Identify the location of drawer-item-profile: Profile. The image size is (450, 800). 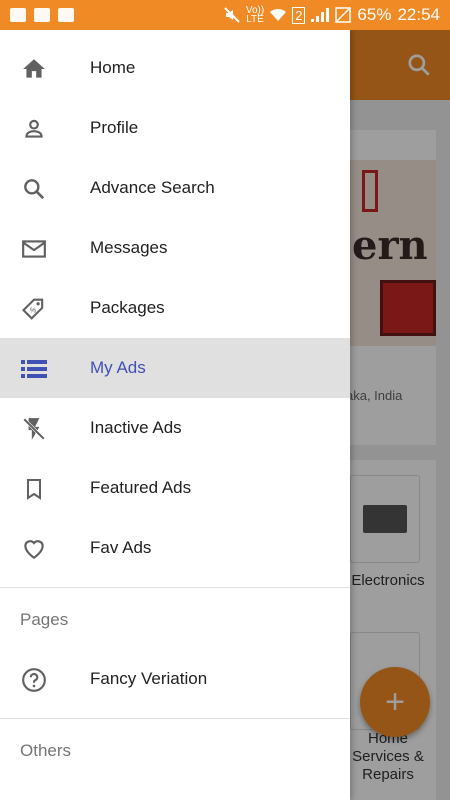
(175, 128).